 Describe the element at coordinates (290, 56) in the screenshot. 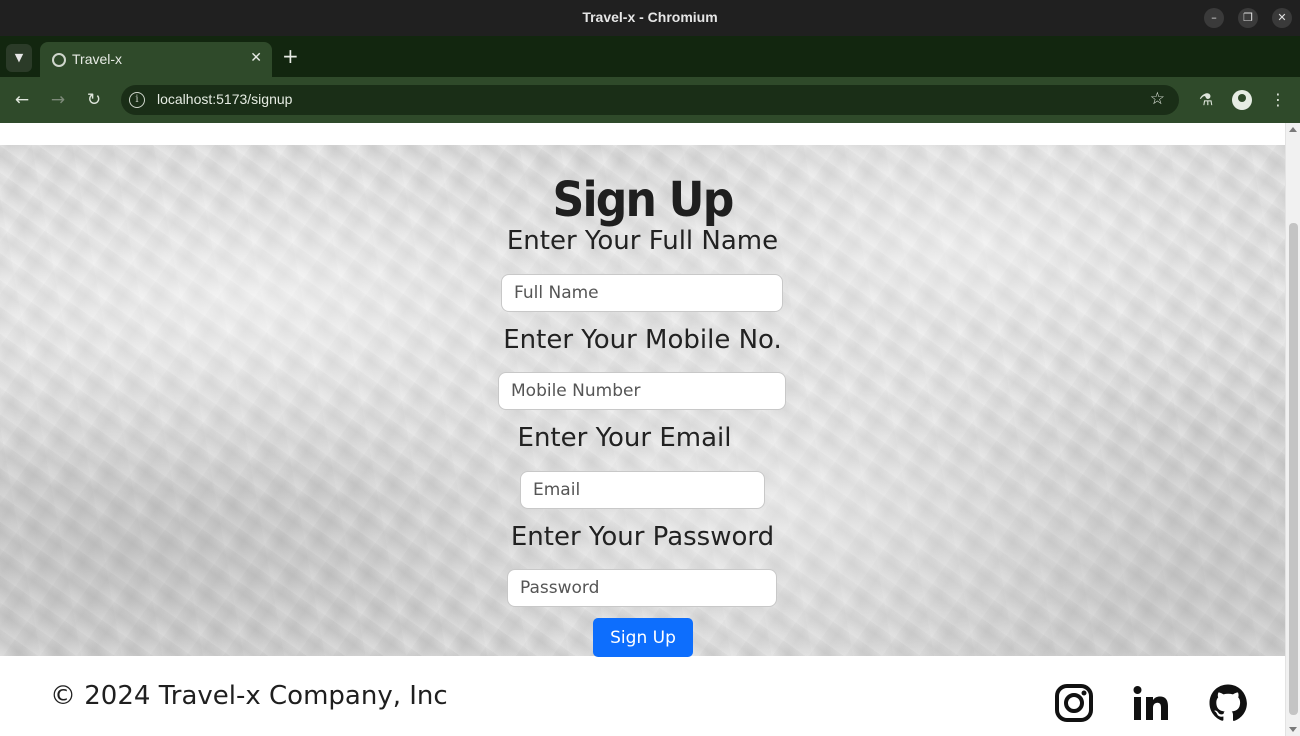

I see `new-tab-plus-icon: +` at that location.